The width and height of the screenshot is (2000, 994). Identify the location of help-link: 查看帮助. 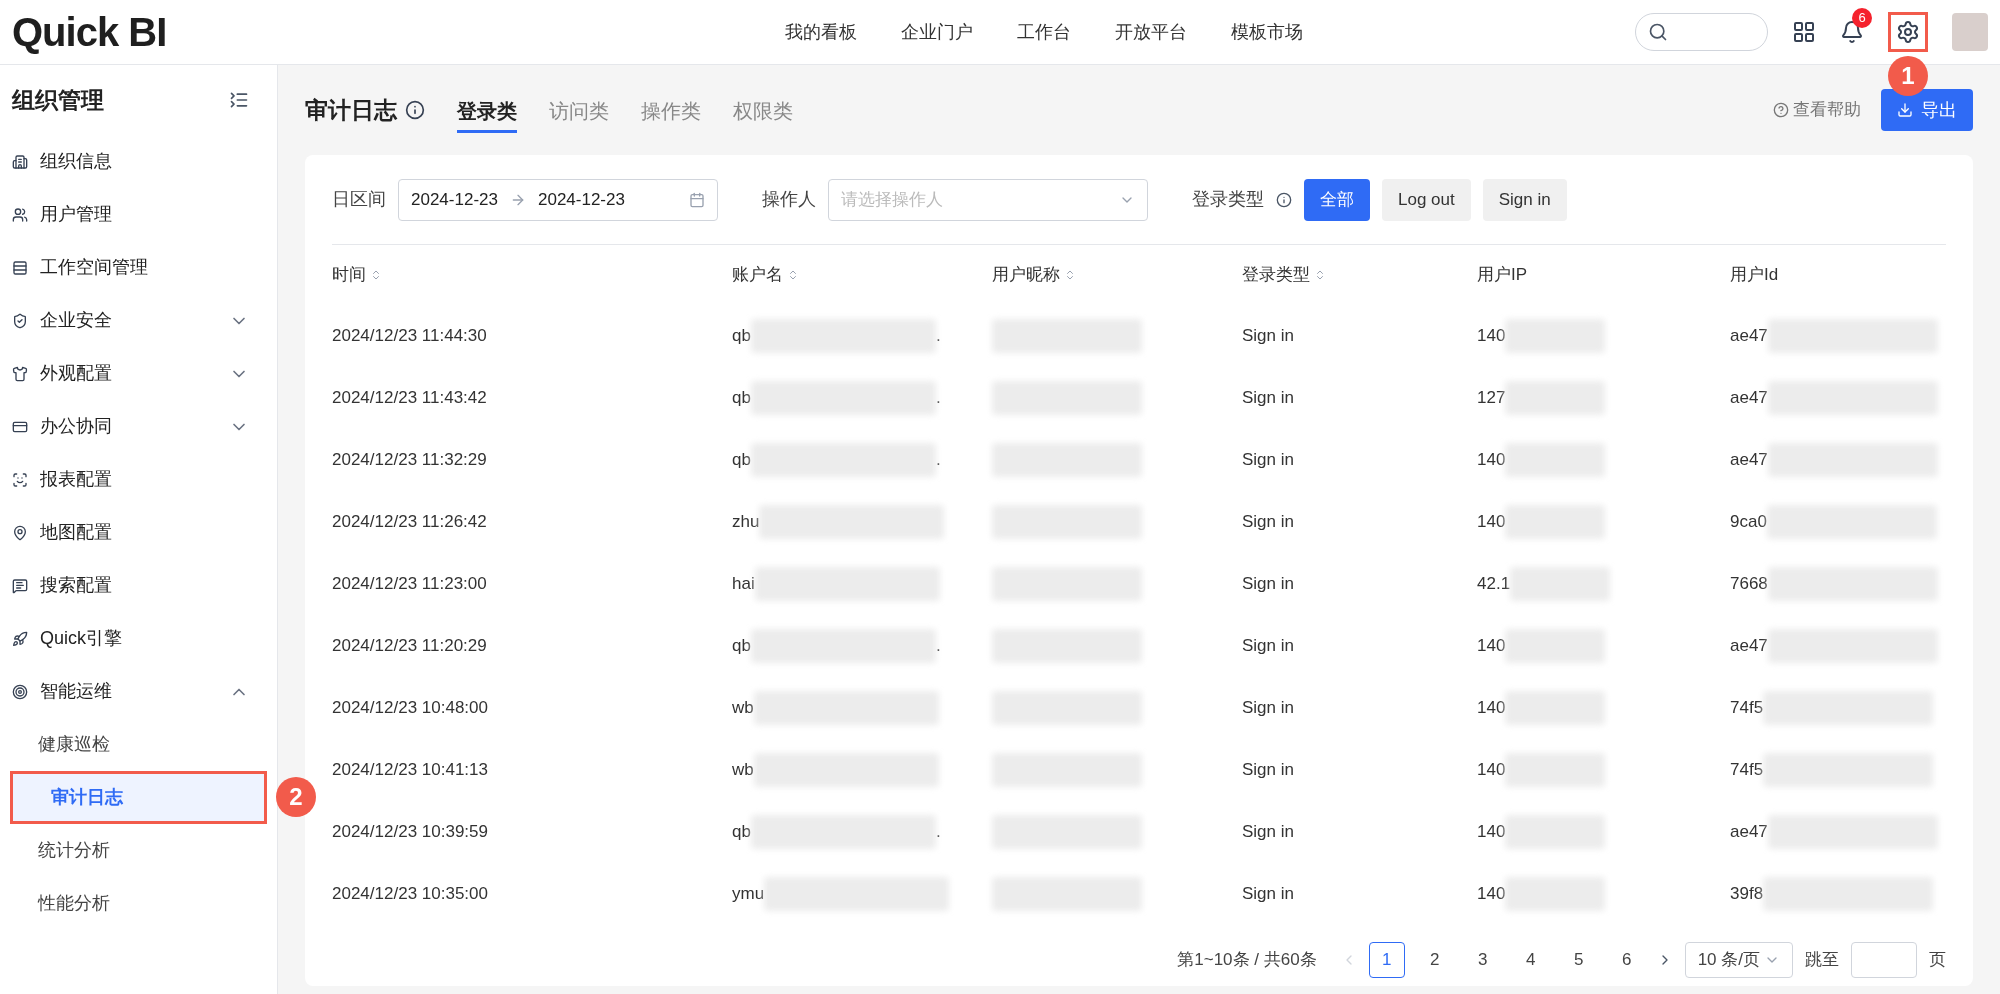
(1817, 110).